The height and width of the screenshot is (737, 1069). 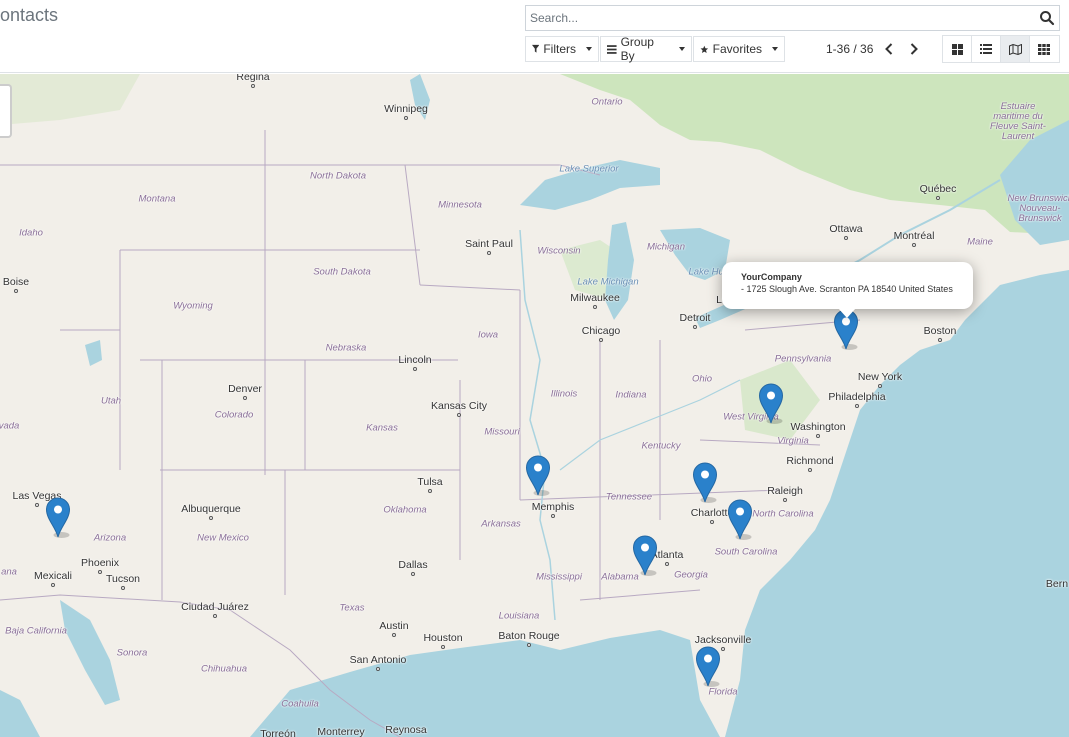 What do you see at coordinates (502, 432) in the screenshot?
I see `region-label: Missouri` at bounding box center [502, 432].